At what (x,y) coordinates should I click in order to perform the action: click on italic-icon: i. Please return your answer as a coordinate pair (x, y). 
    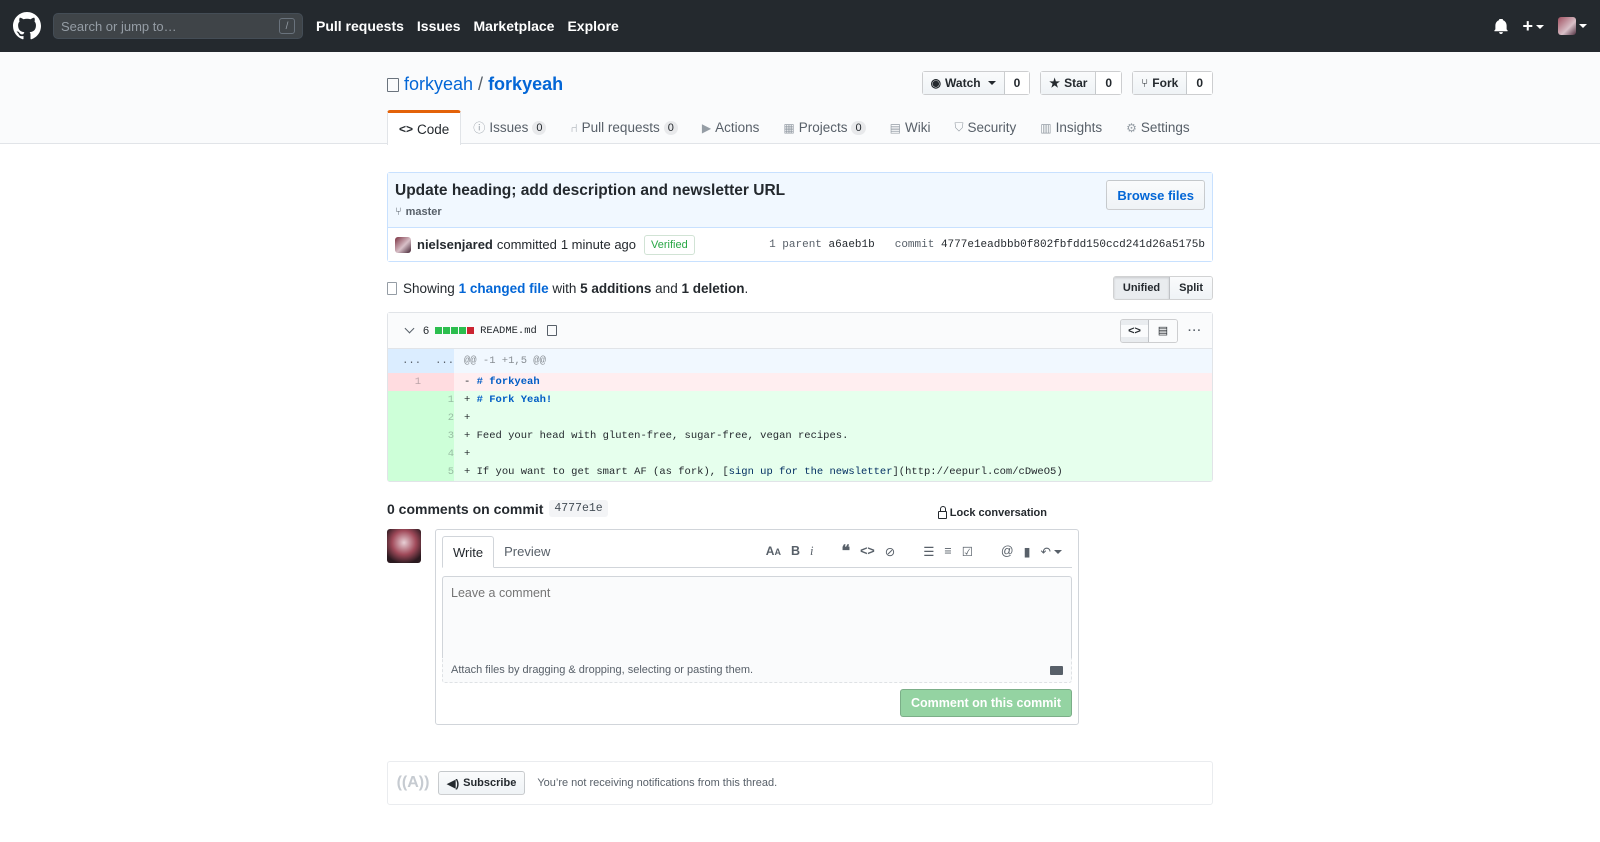
    Looking at the image, I should click on (811, 551).